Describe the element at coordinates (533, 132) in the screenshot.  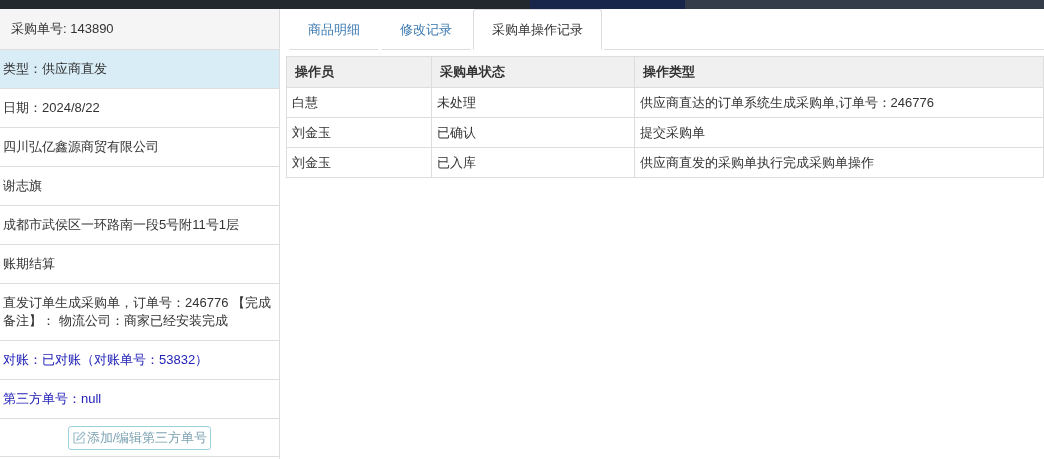
I see `table-cell: 已确认` at that location.